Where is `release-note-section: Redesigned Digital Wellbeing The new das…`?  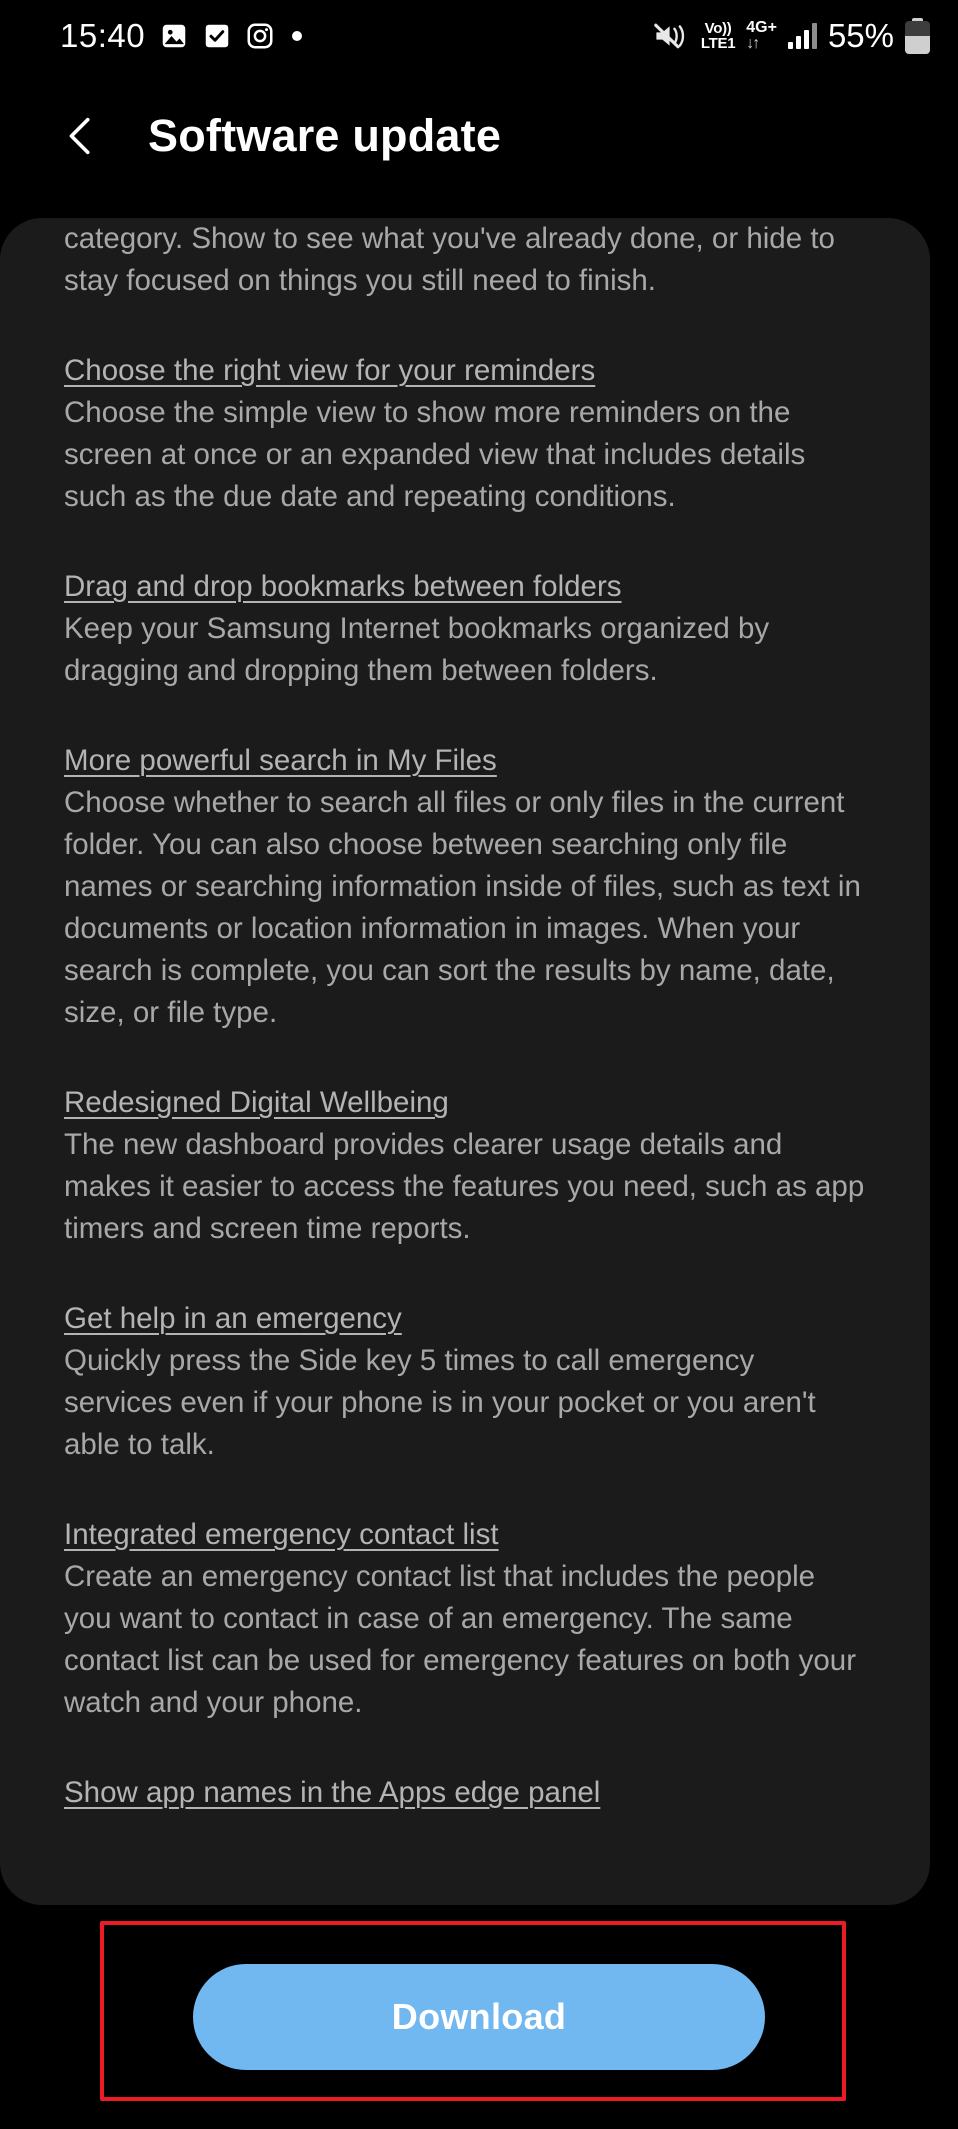
release-note-section: Redesigned Digital Wellbeing The new das… is located at coordinates (465, 1166).